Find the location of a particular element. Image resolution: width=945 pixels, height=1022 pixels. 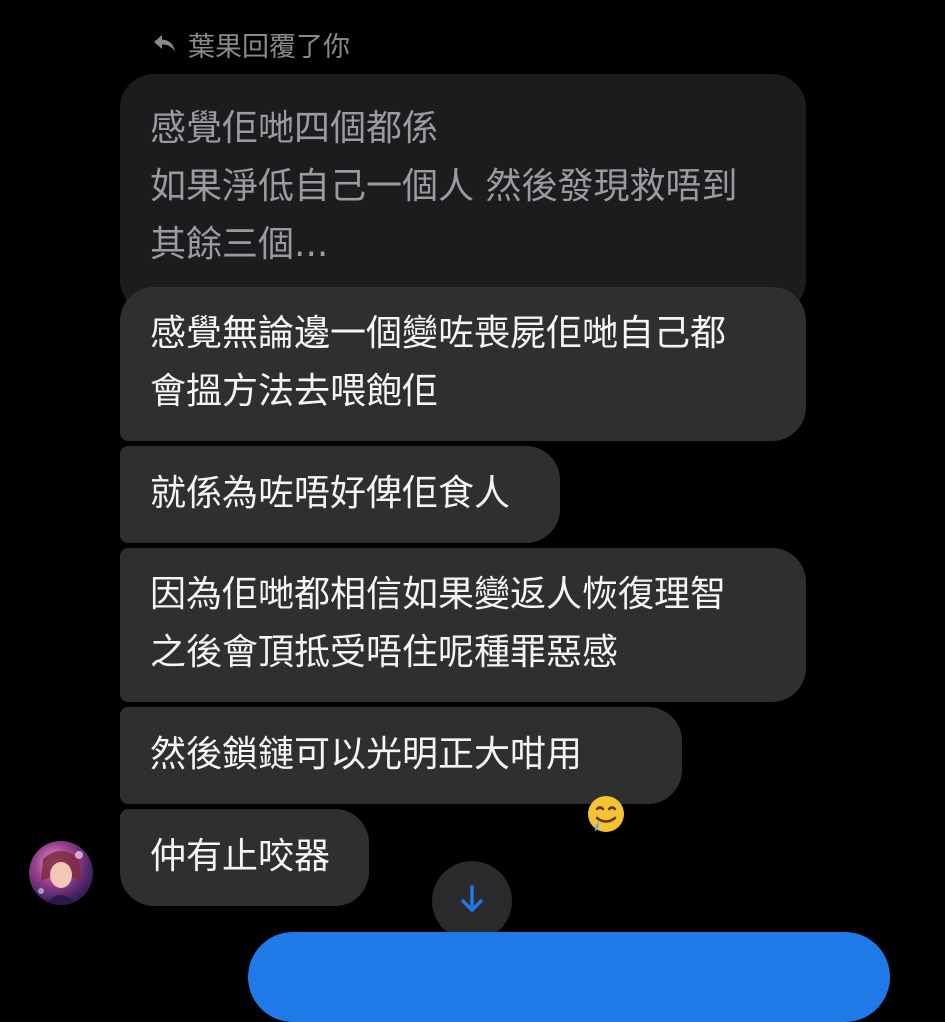

message-bubble: 感覺無論邊一個變咗喪屍佢哋自己都 會搵方法去喂飽佢 is located at coordinates (463, 364).